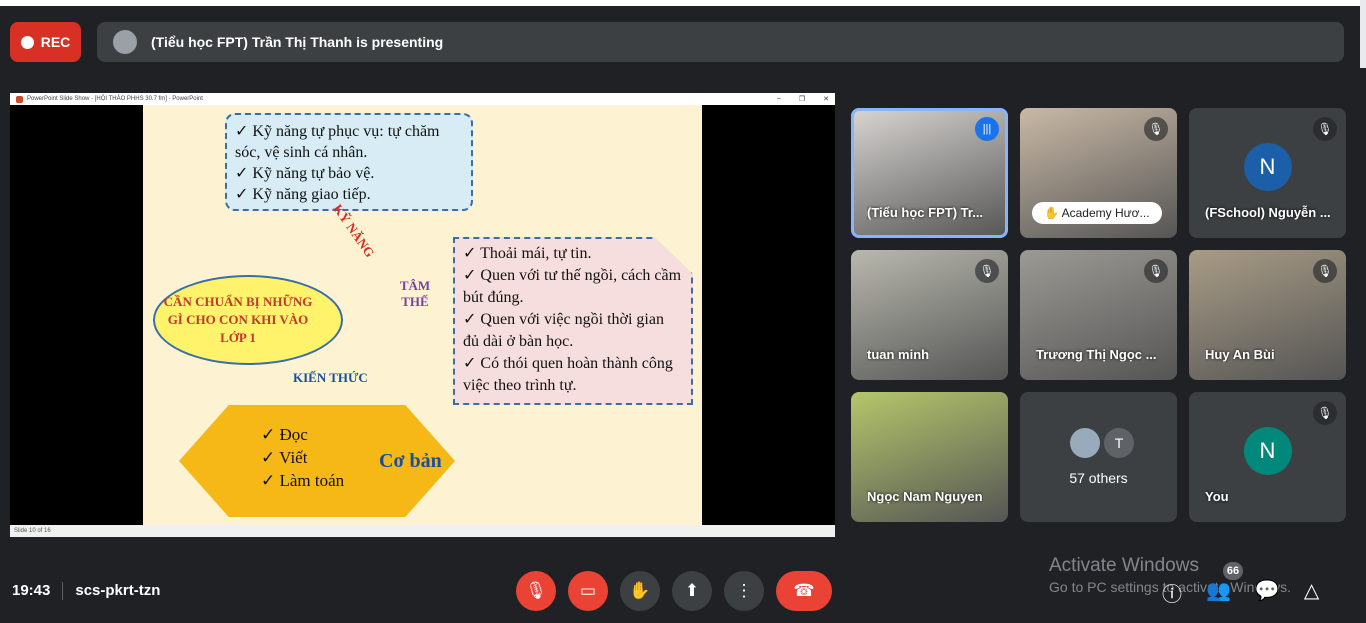 This screenshot has width=1366, height=623. I want to click on recording-indicator: REC, so click(45, 42).